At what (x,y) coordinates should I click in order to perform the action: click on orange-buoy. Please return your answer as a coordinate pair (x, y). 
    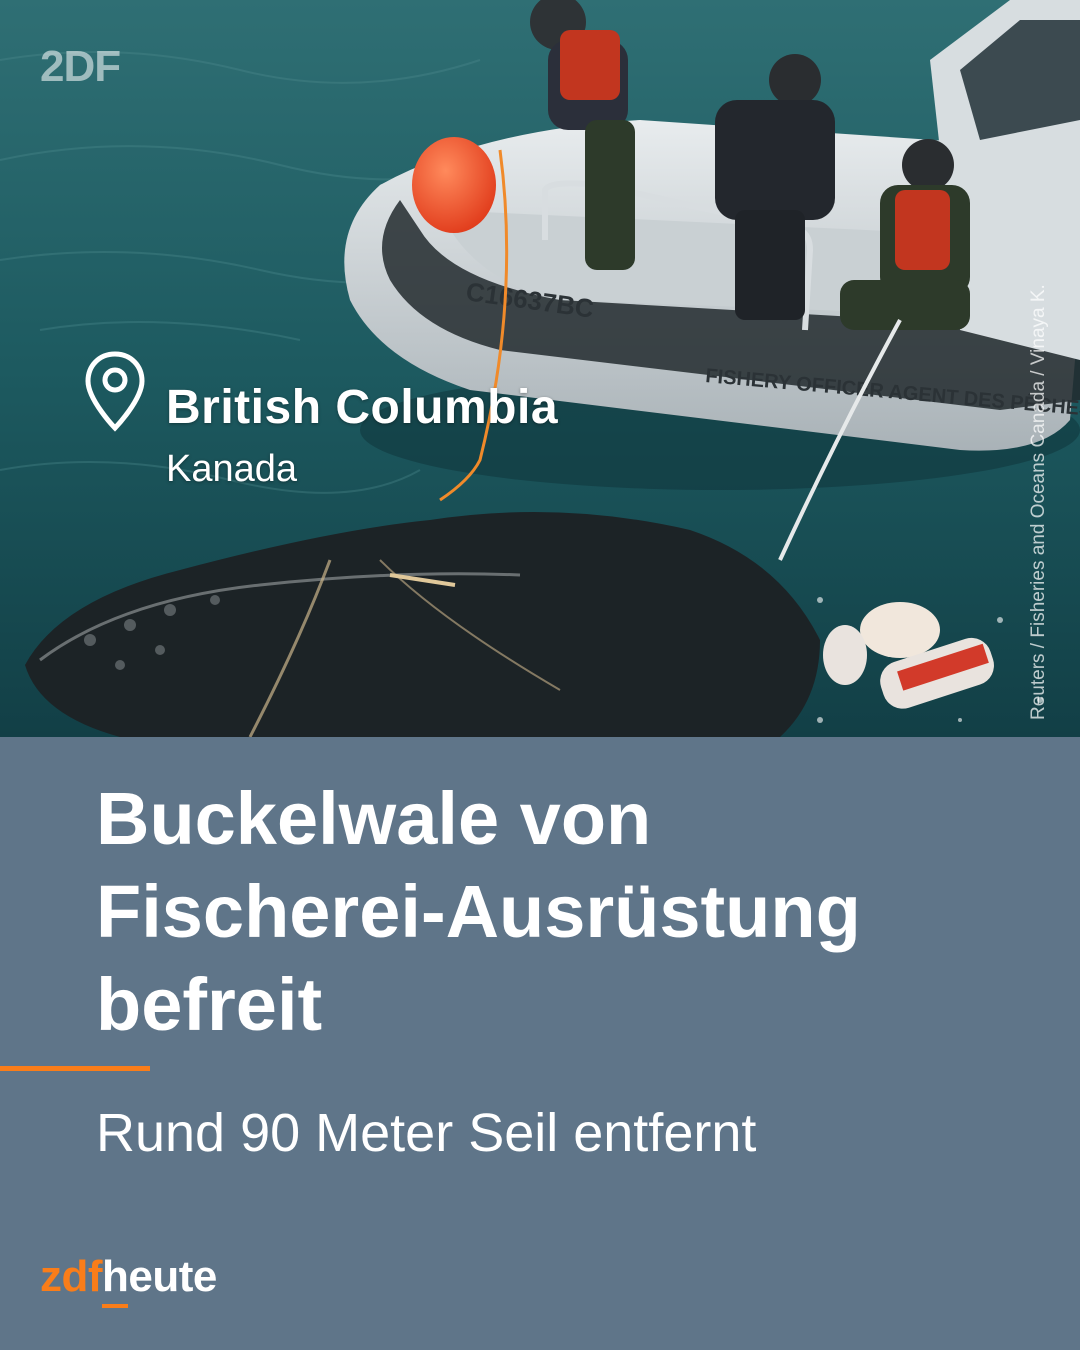
    Looking at the image, I should click on (454, 185).